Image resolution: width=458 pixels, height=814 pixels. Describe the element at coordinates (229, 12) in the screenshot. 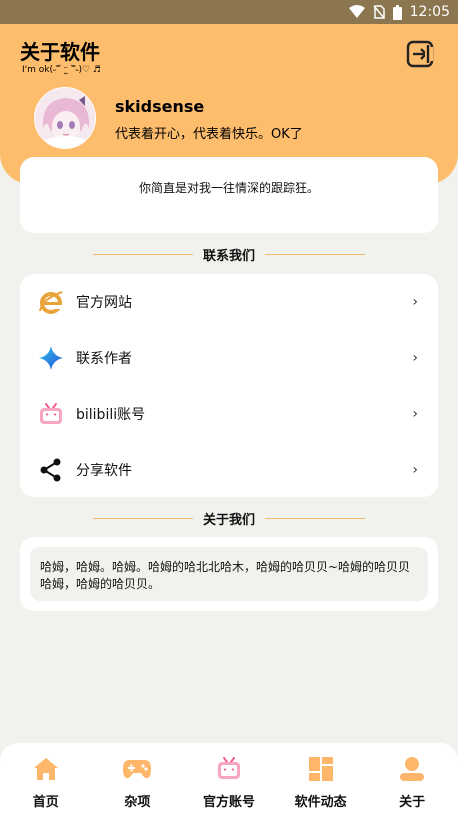

I see `status-bar: 12:05` at that location.